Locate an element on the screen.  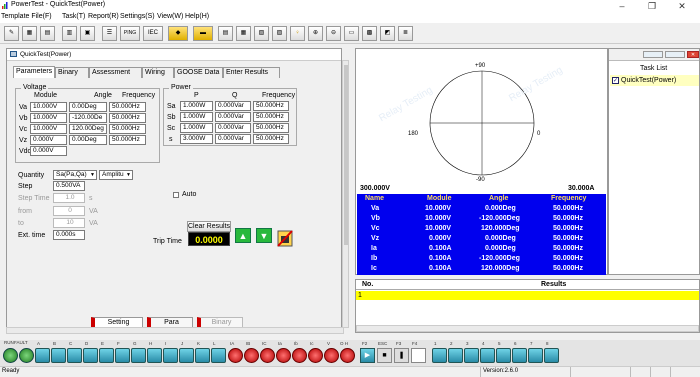
sc-p-input: 1.000W is located at coordinates (196, 128).